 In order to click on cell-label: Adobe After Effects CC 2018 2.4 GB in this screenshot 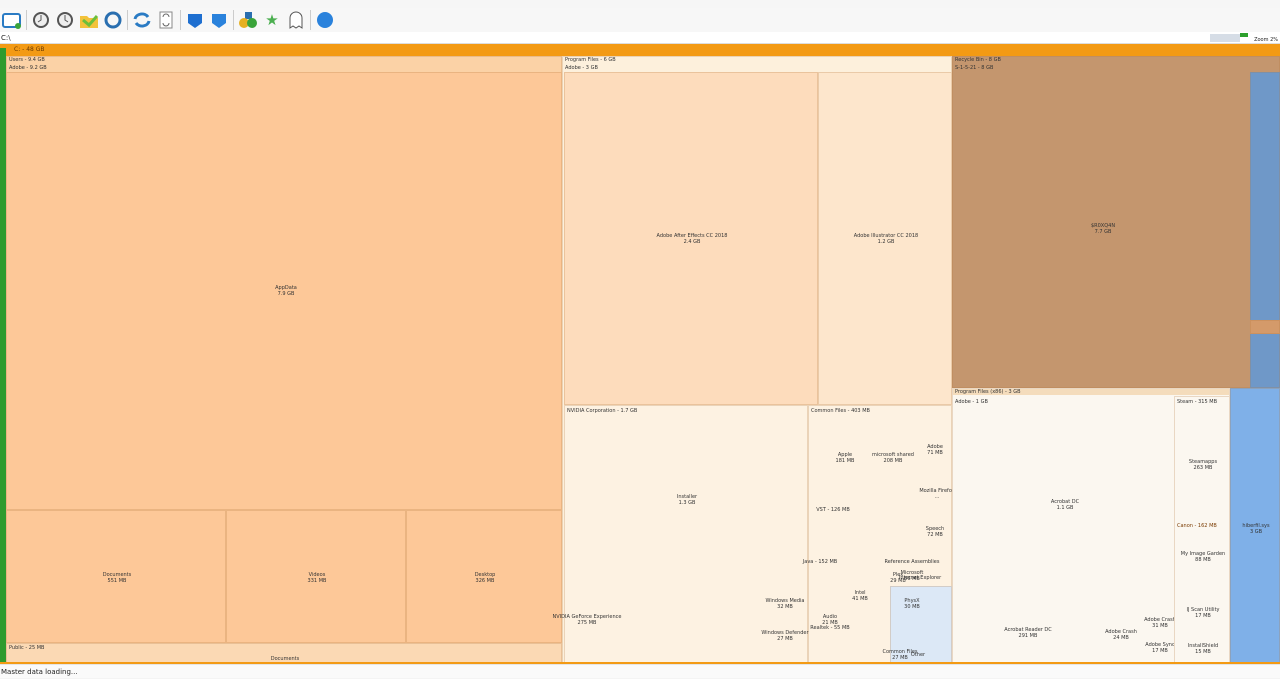, I will do `click(692, 239)`.